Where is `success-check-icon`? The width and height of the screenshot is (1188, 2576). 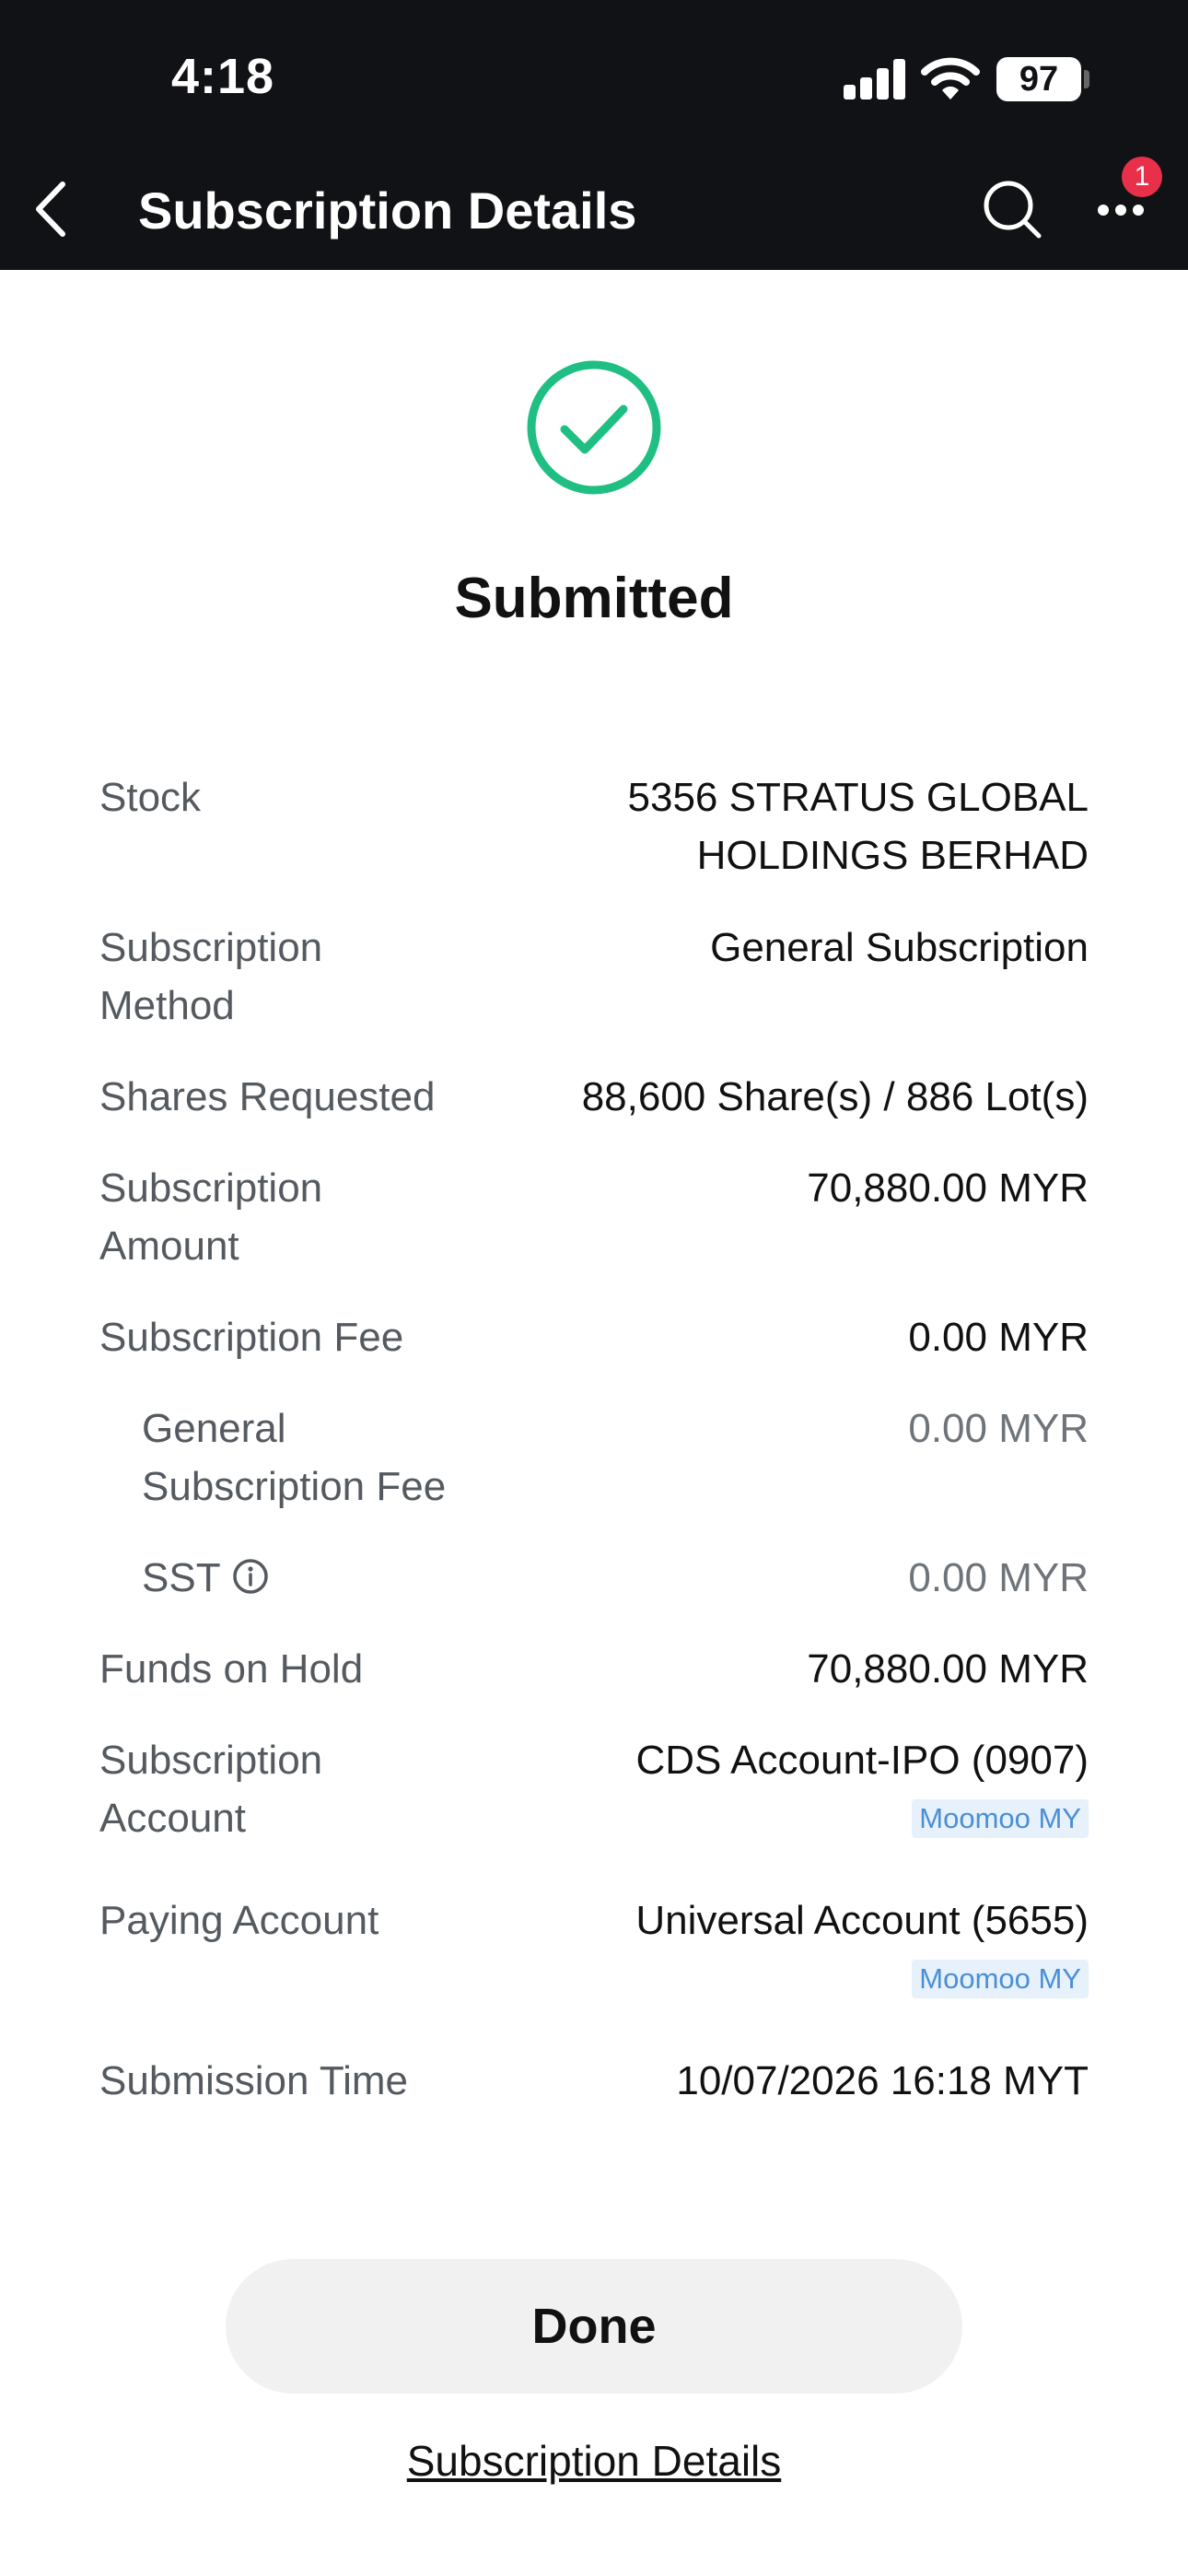
success-check-icon is located at coordinates (594, 427).